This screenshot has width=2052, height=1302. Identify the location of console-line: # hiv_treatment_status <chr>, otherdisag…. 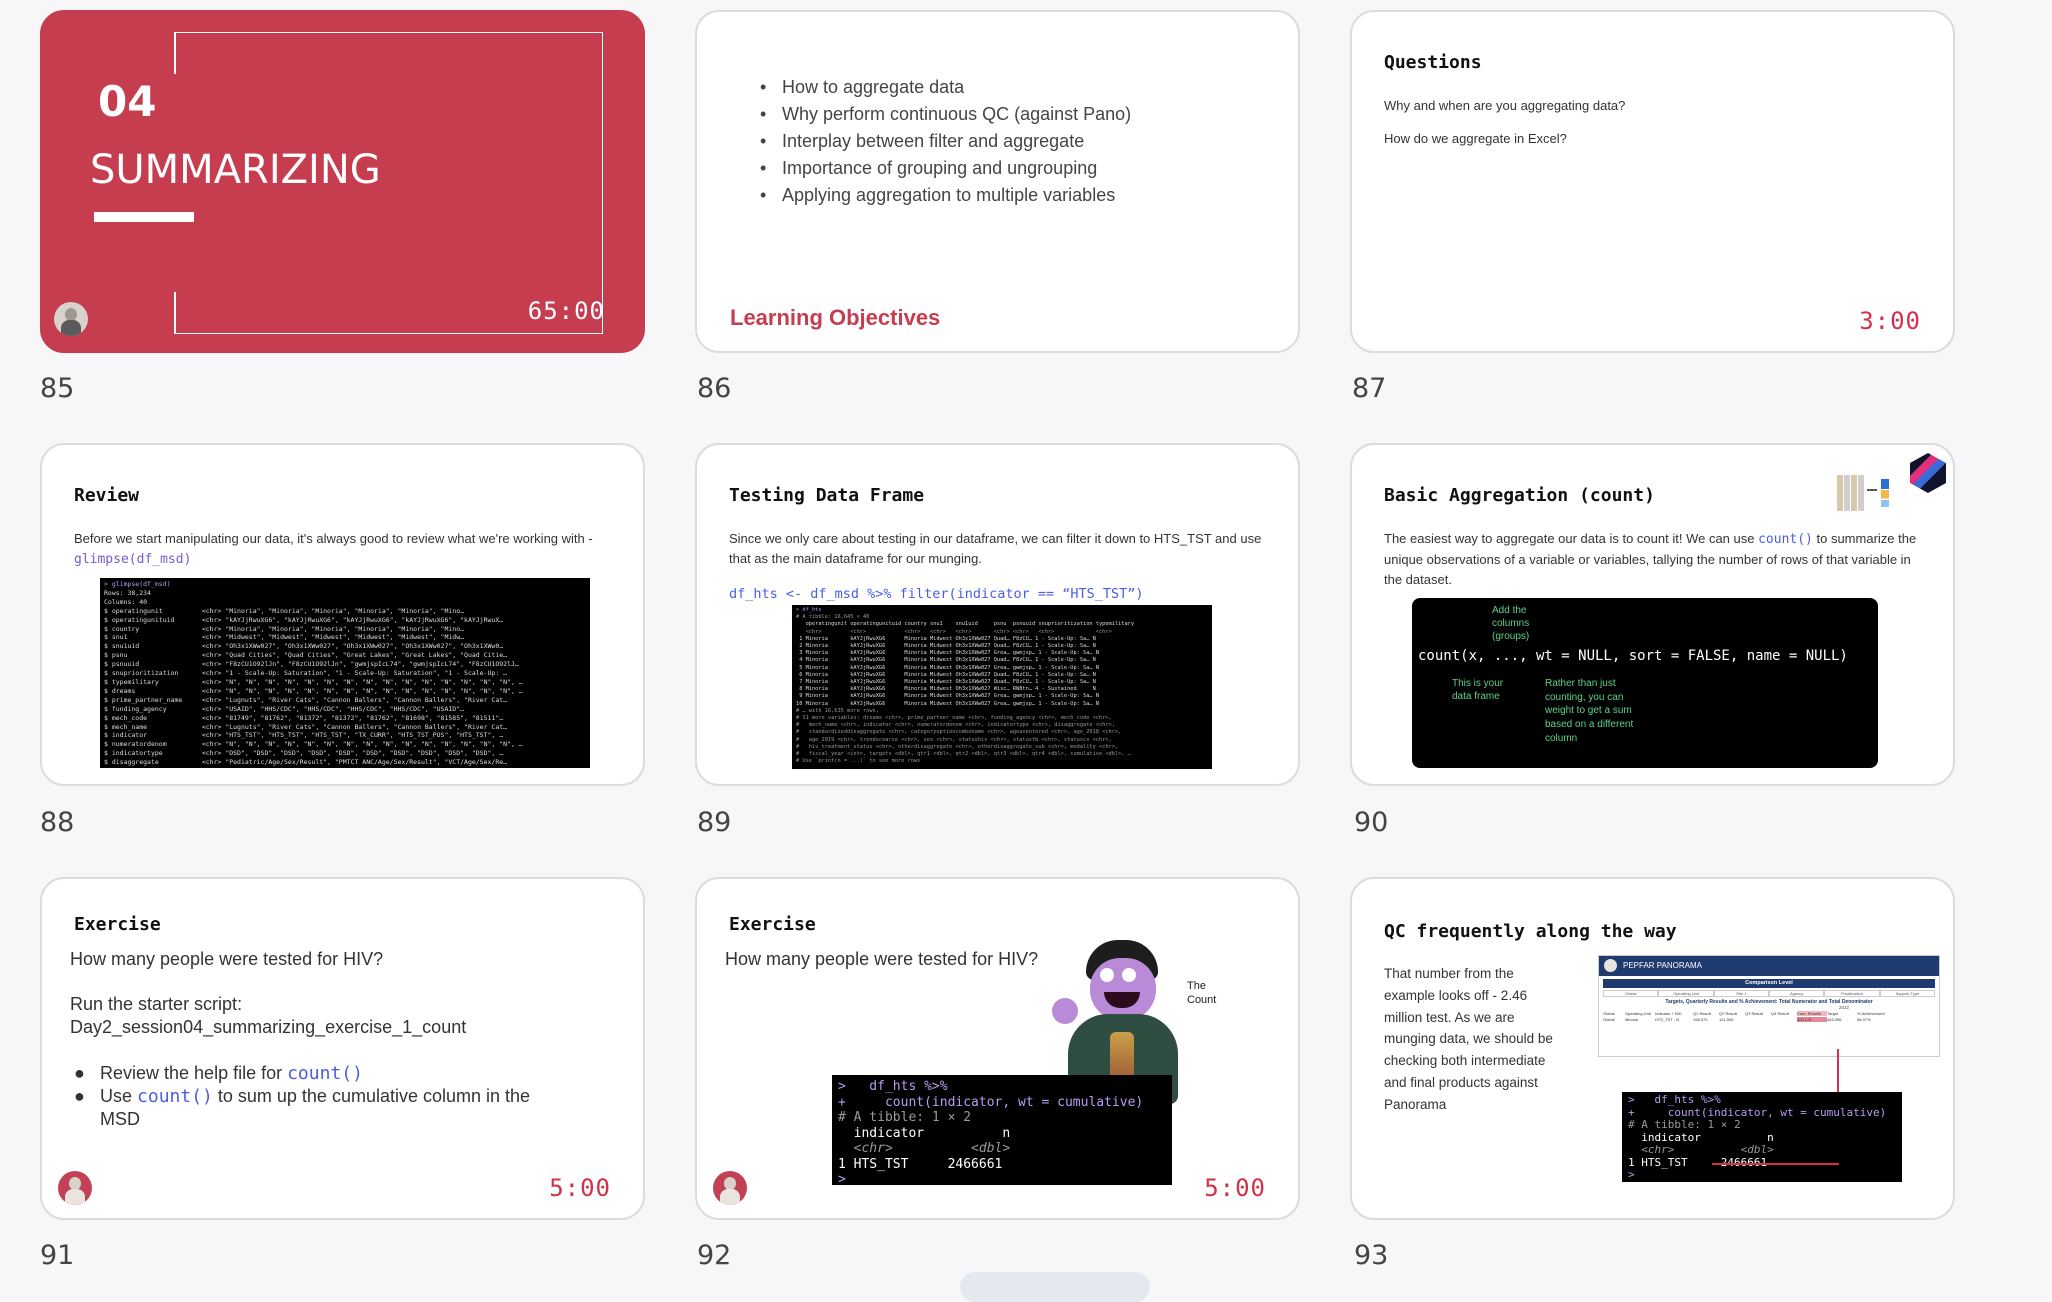
(957, 746).